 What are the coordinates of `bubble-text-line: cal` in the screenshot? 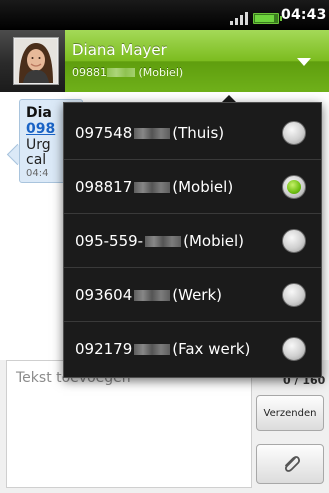 It's located at (36, 160).